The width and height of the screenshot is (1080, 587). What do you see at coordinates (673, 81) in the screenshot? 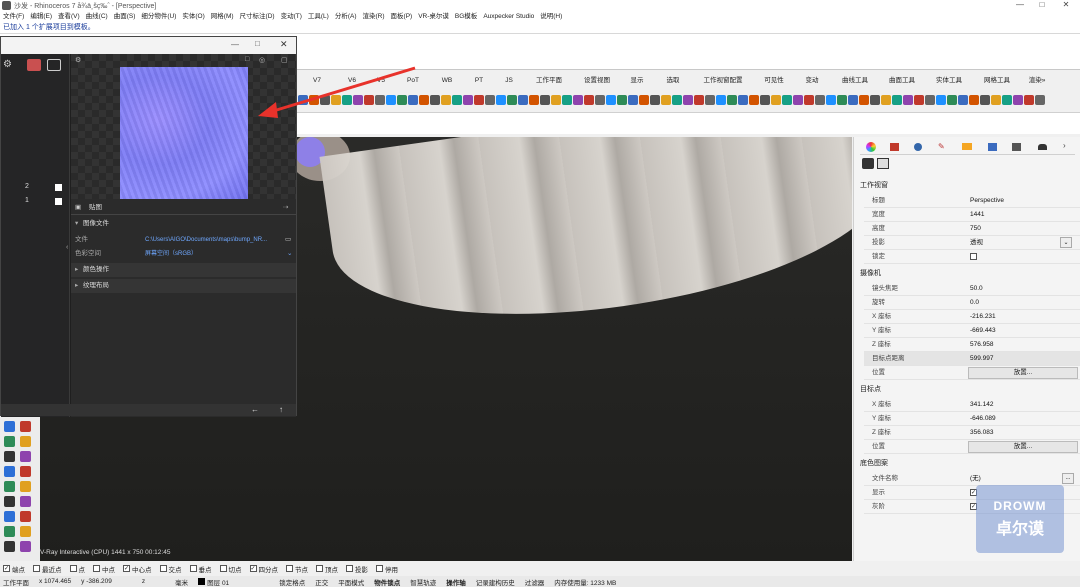
I see `tab-select: 选取` at bounding box center [673, 81].